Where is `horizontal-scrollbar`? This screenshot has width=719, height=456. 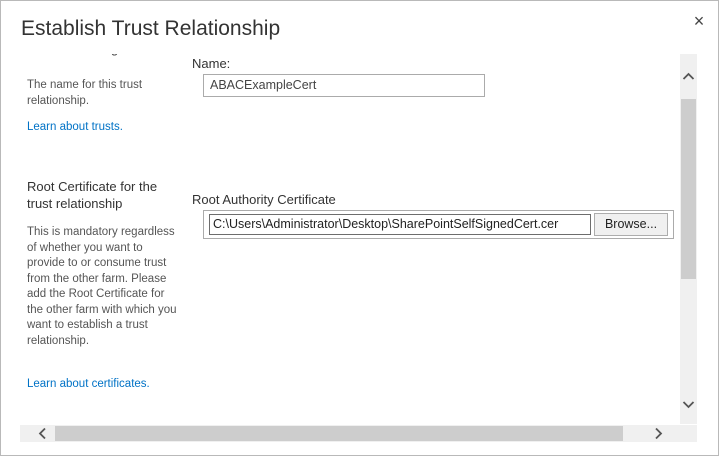 horizontal-scrollbar is located at coordinates (358, 433).